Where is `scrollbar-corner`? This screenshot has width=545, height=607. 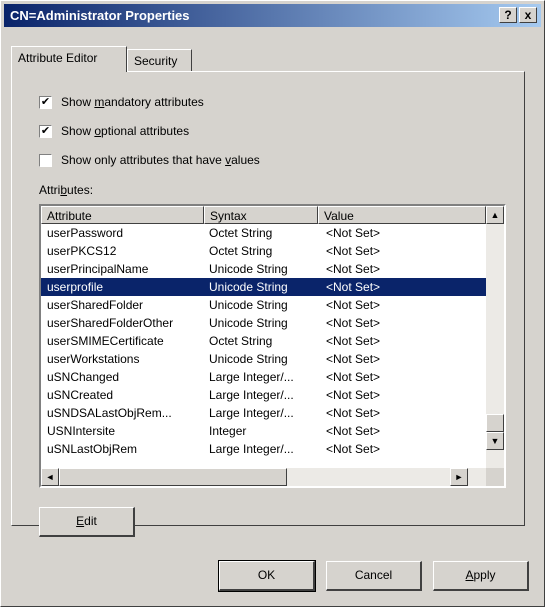 scrollbar-corner is located at coordinates (495, 477).